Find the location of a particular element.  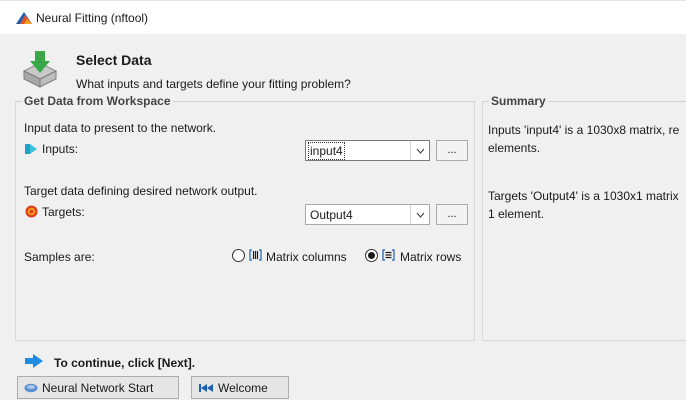

window-title: Neural Fitting (nftool) is located at coordinates (92, 18).